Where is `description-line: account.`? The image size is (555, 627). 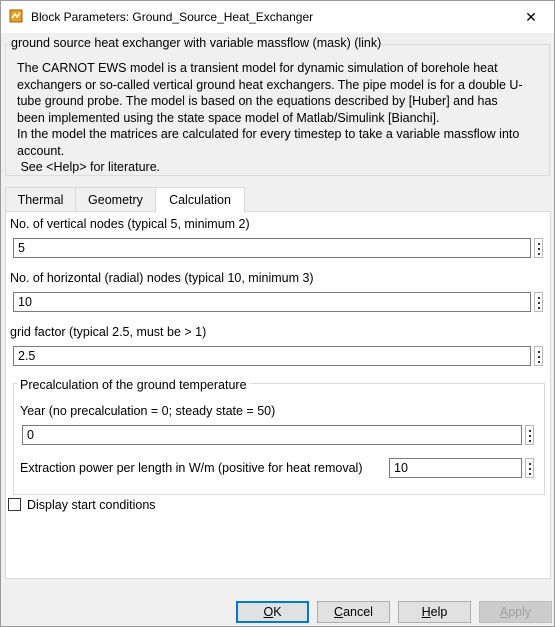
description-line: account. is located at coordinates (41, 150).